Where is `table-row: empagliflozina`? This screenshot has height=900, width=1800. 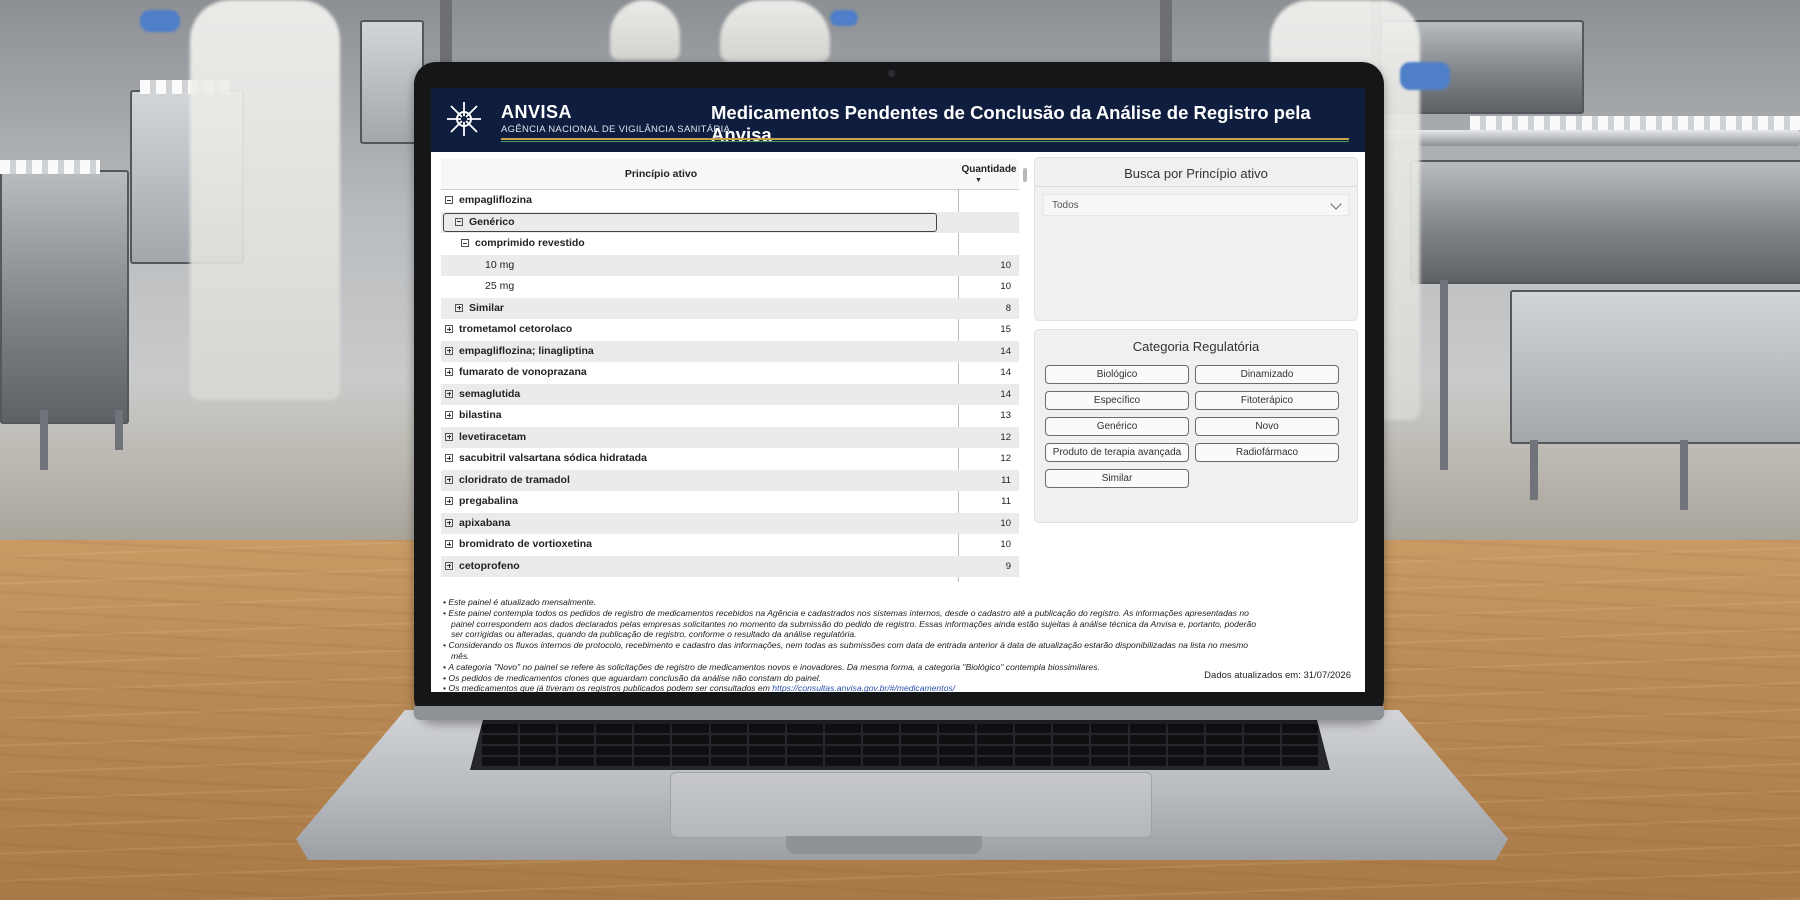 table-row: empagliflozina is located at coordinates (730, 201).